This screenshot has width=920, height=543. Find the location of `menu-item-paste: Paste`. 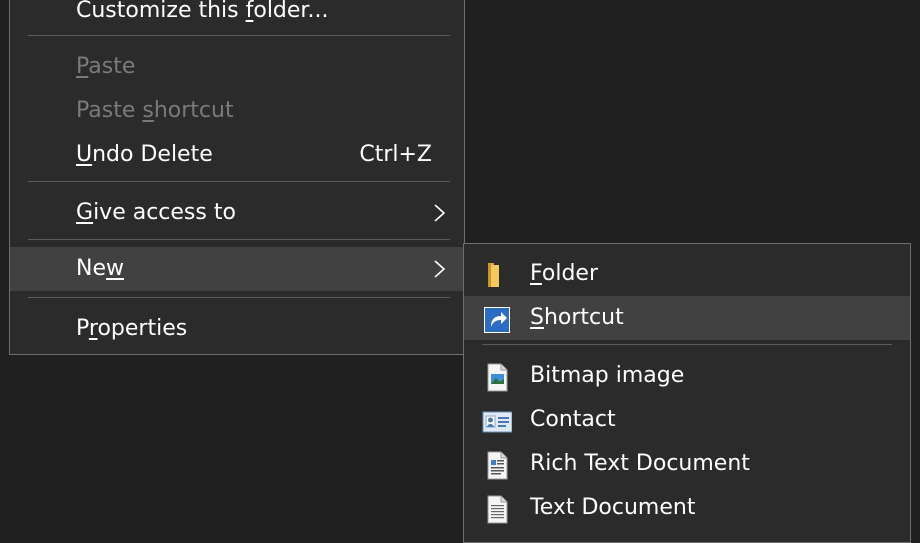

menu-item-paste: Paste is located at coordinates (237, 67).